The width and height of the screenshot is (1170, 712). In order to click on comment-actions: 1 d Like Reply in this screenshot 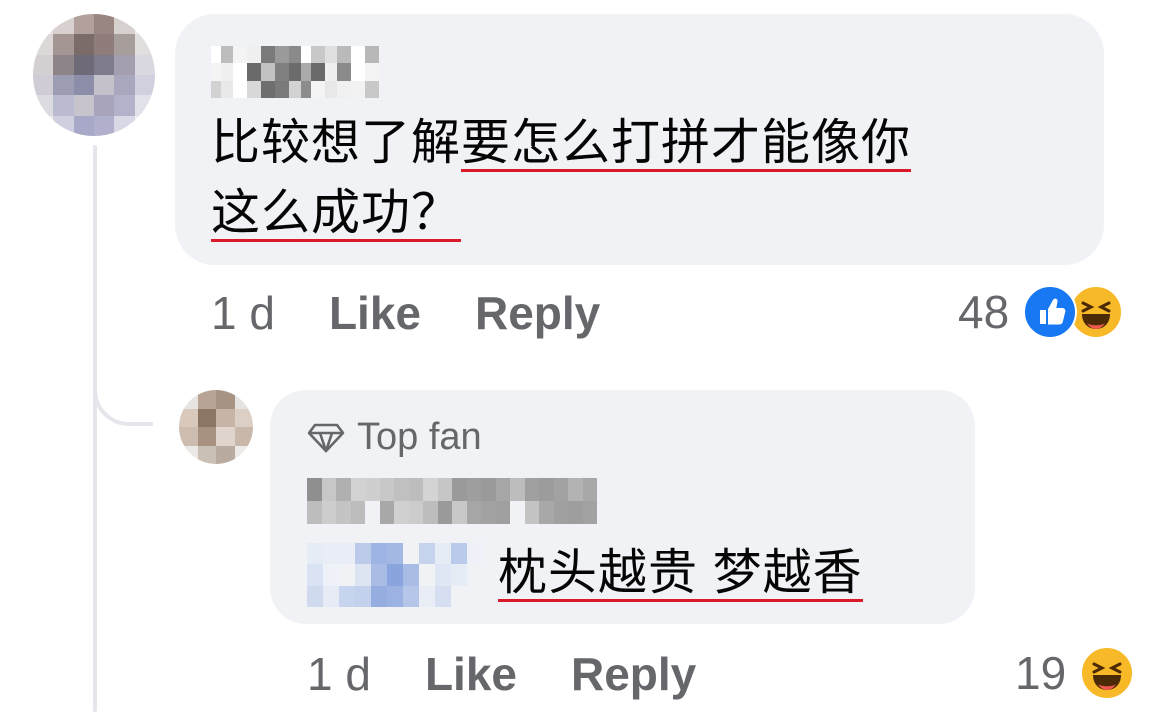, I will do `click(405, 313)`.